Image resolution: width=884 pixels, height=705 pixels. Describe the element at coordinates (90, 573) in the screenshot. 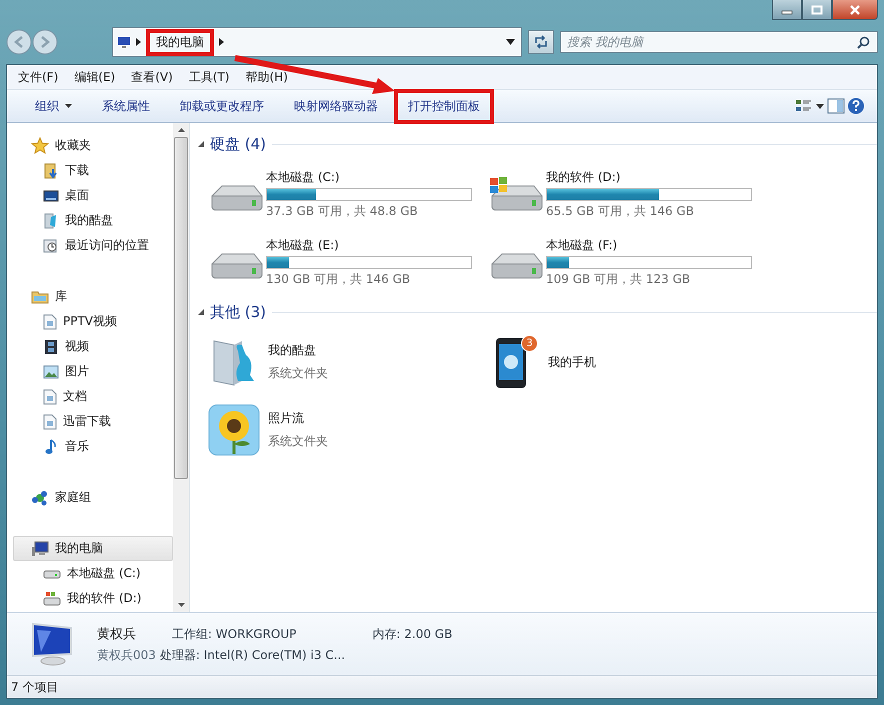

I see `sidebar-item: 本地磁盘 (C:)` at that location.